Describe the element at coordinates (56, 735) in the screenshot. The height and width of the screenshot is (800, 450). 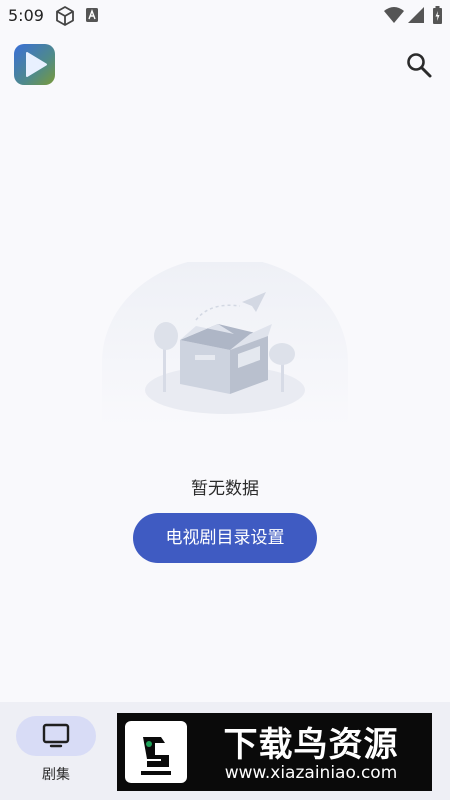
I see `tv-icon` at that location.